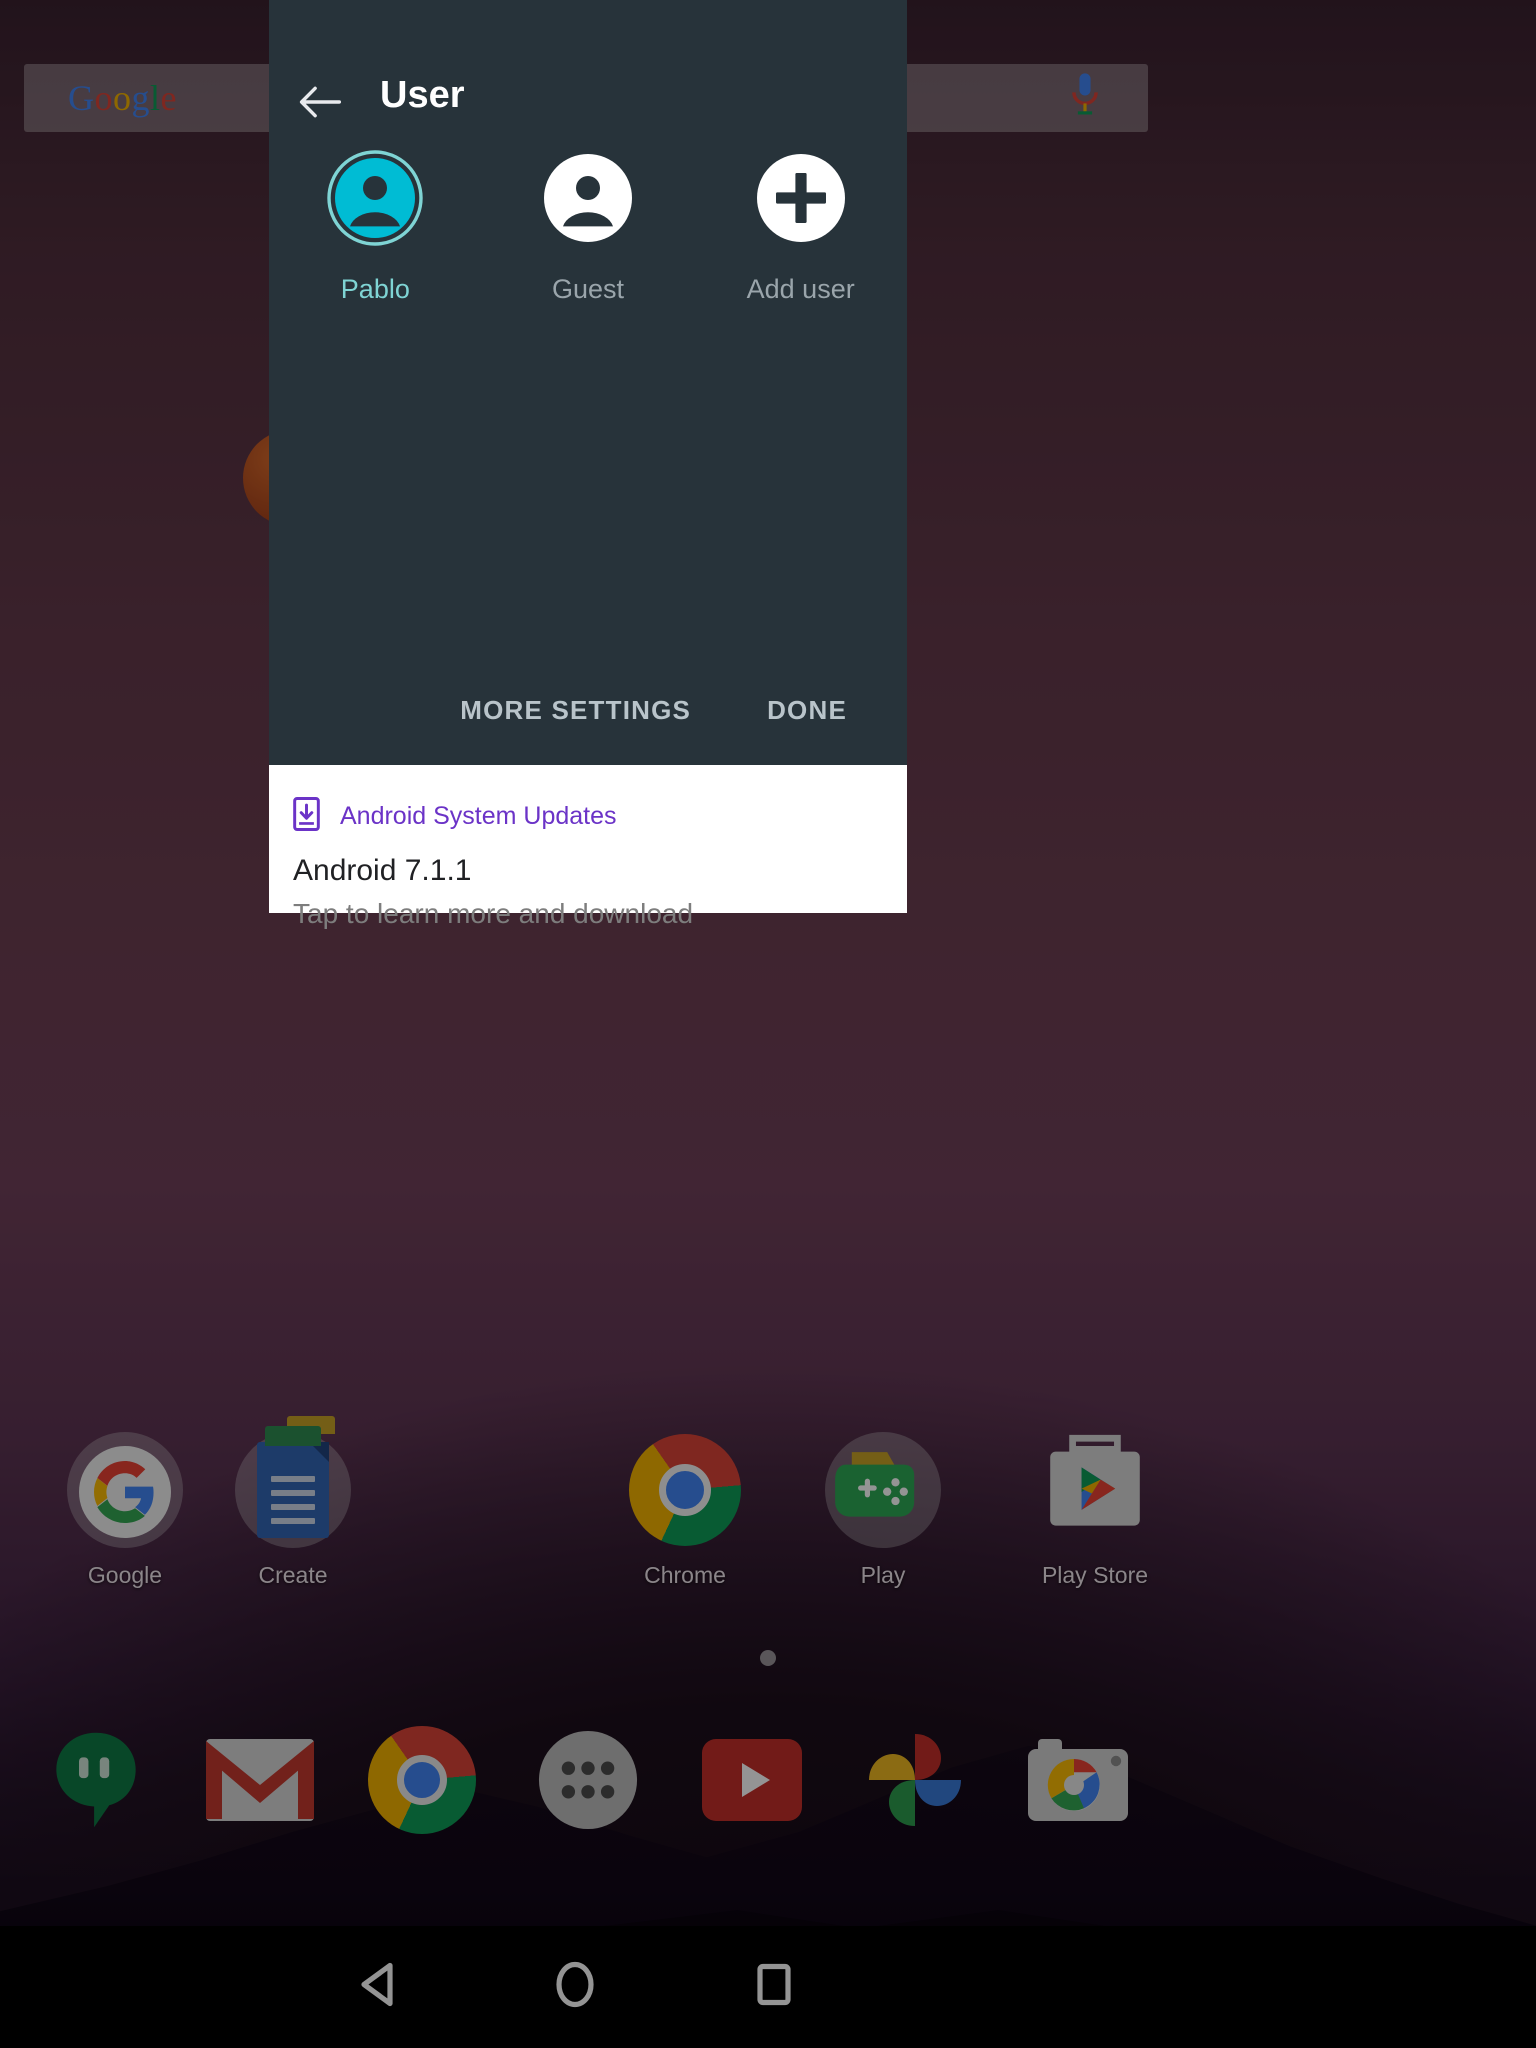  What do you see at coordinates (478, 816) in the screenshot?
I see `notification-app-name: Android System Updates` at bounding box center [478, 816].